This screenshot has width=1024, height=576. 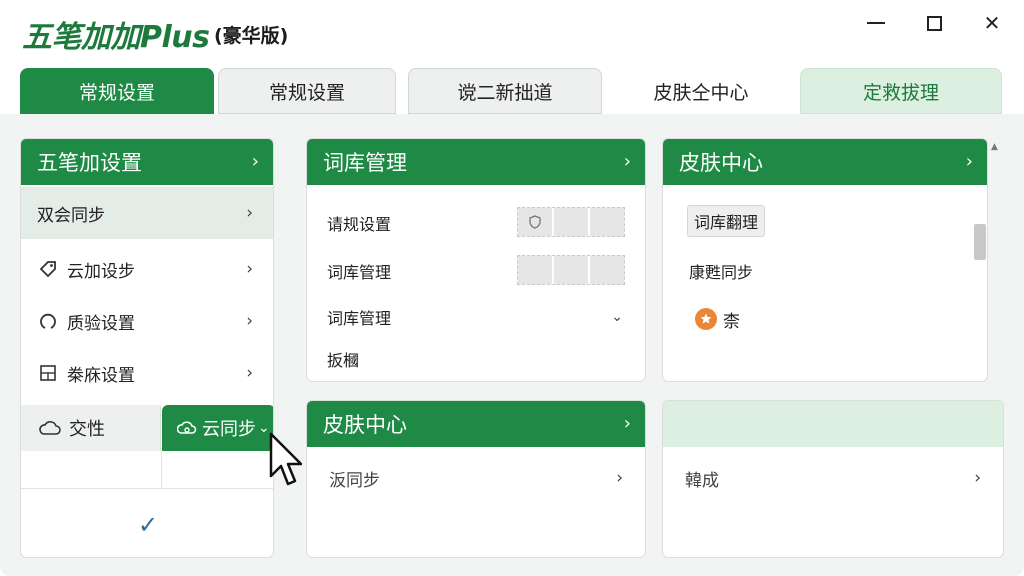 I want to click on skin-panel-2-header: 皮肤中心 ›, so click(x=476, y=424).